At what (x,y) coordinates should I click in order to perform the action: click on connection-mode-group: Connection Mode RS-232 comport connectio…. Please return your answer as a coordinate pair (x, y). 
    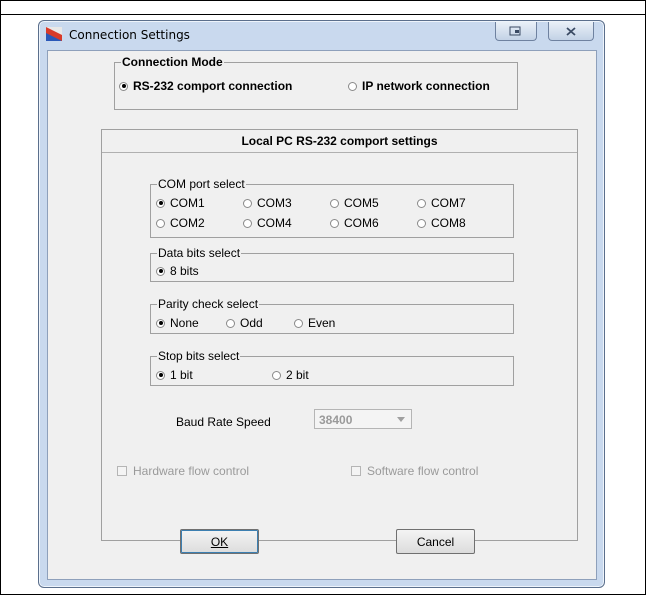
    Looking at the image, I should click on (316, 82).